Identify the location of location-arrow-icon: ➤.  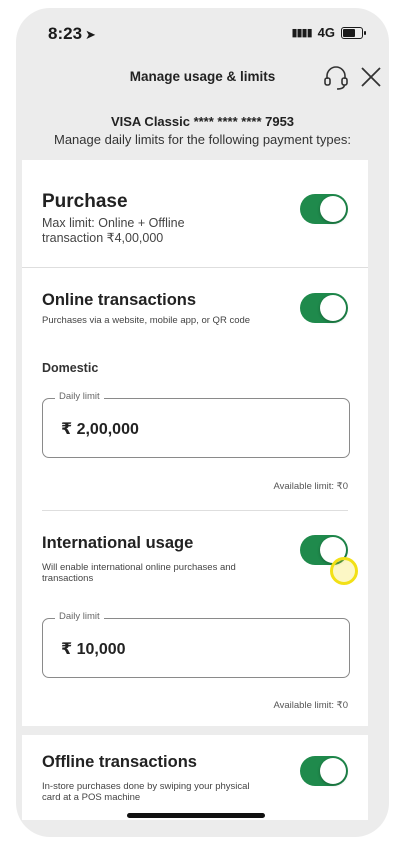
(90, 34).